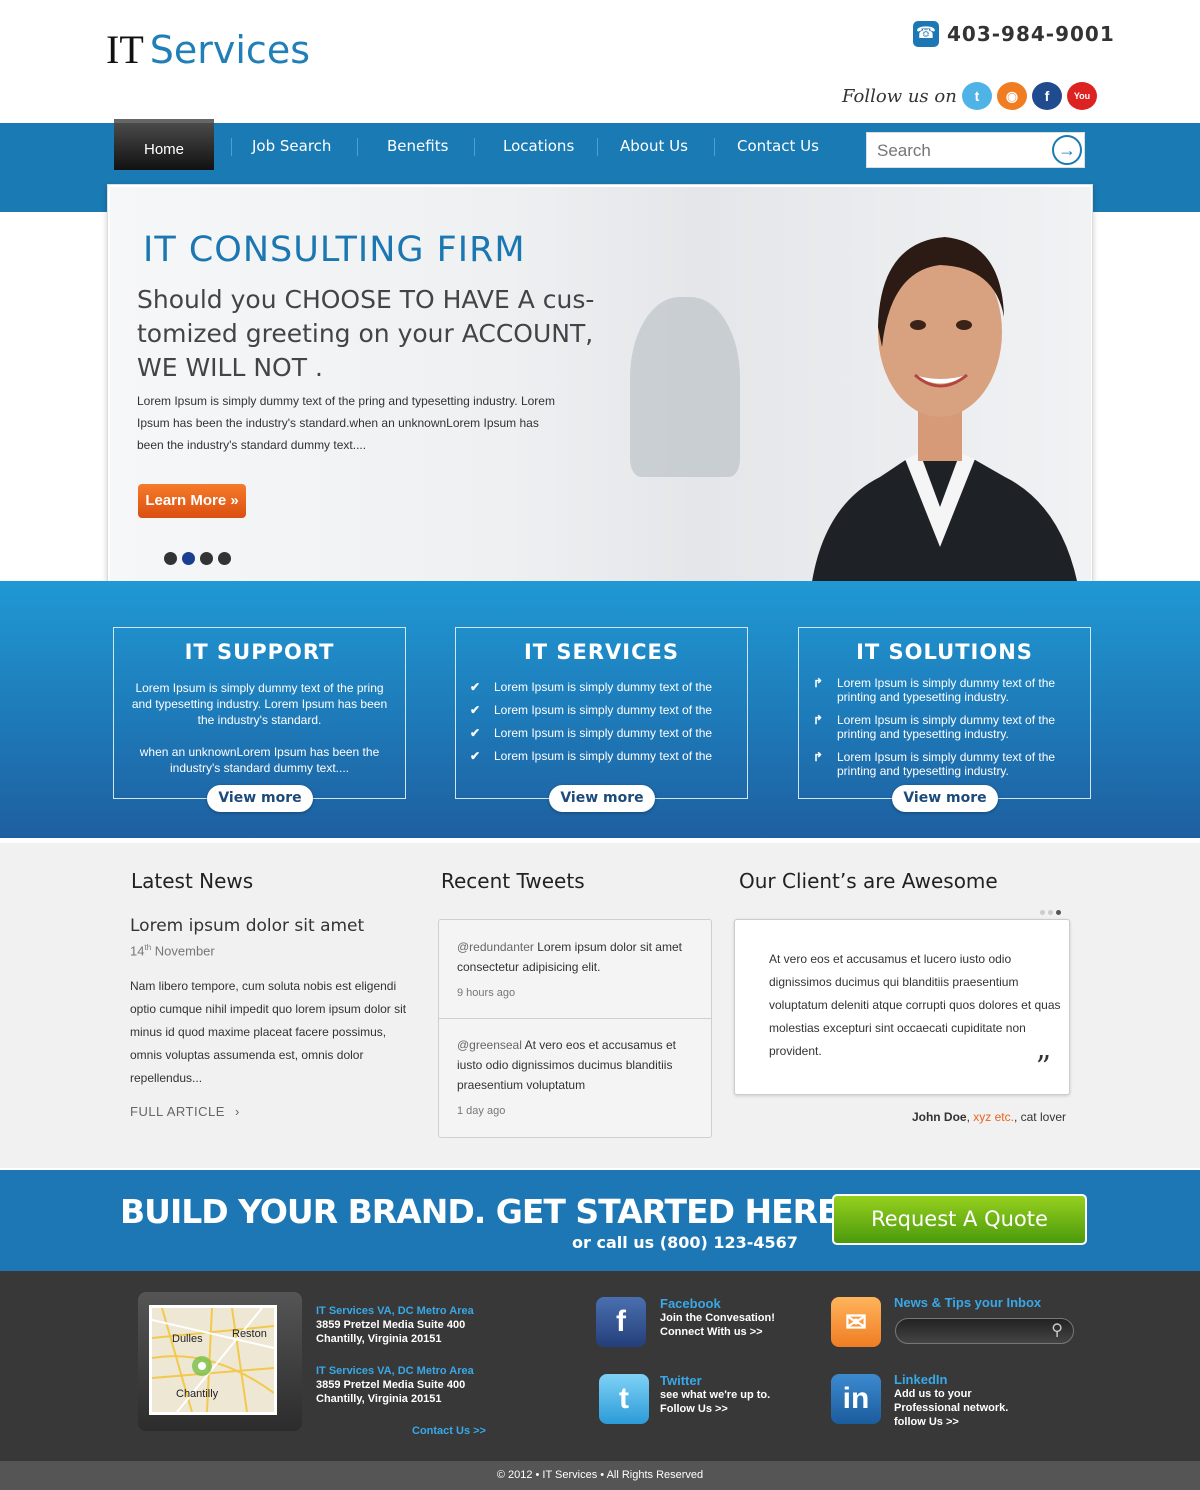  I want to click on facebook-link: Connect With us >>, so click(717, 1332).